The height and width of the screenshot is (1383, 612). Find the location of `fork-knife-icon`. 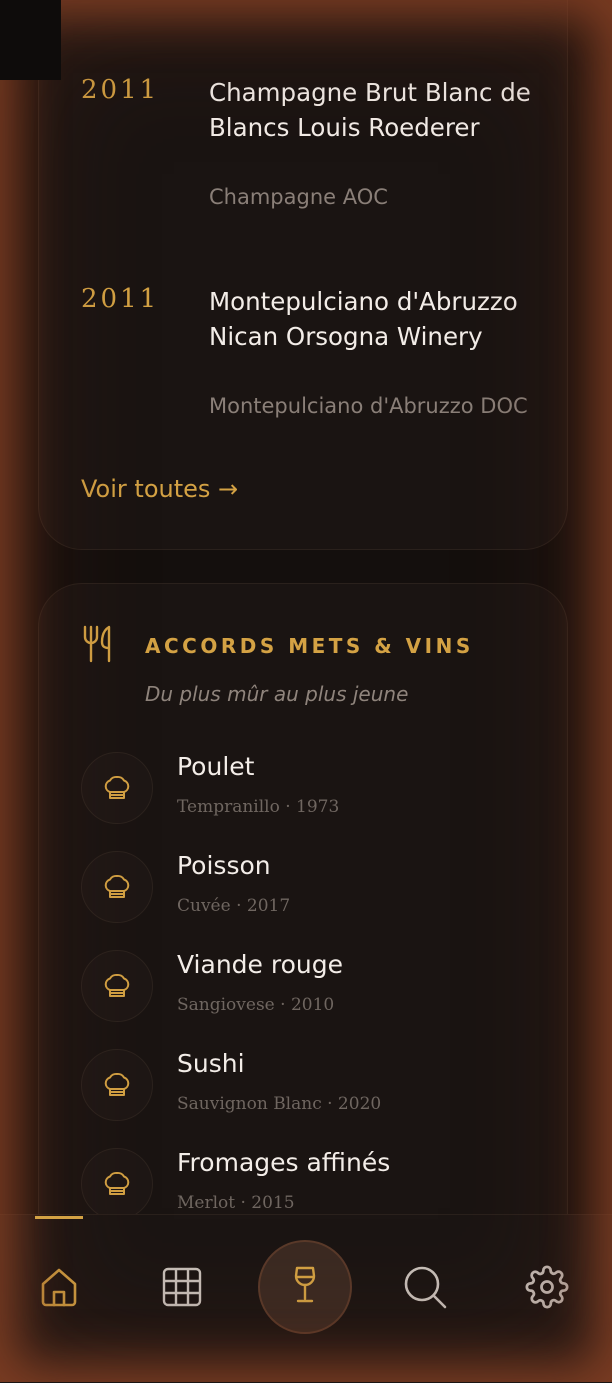

fork-knife-icon is located at coordinates (100, 646).